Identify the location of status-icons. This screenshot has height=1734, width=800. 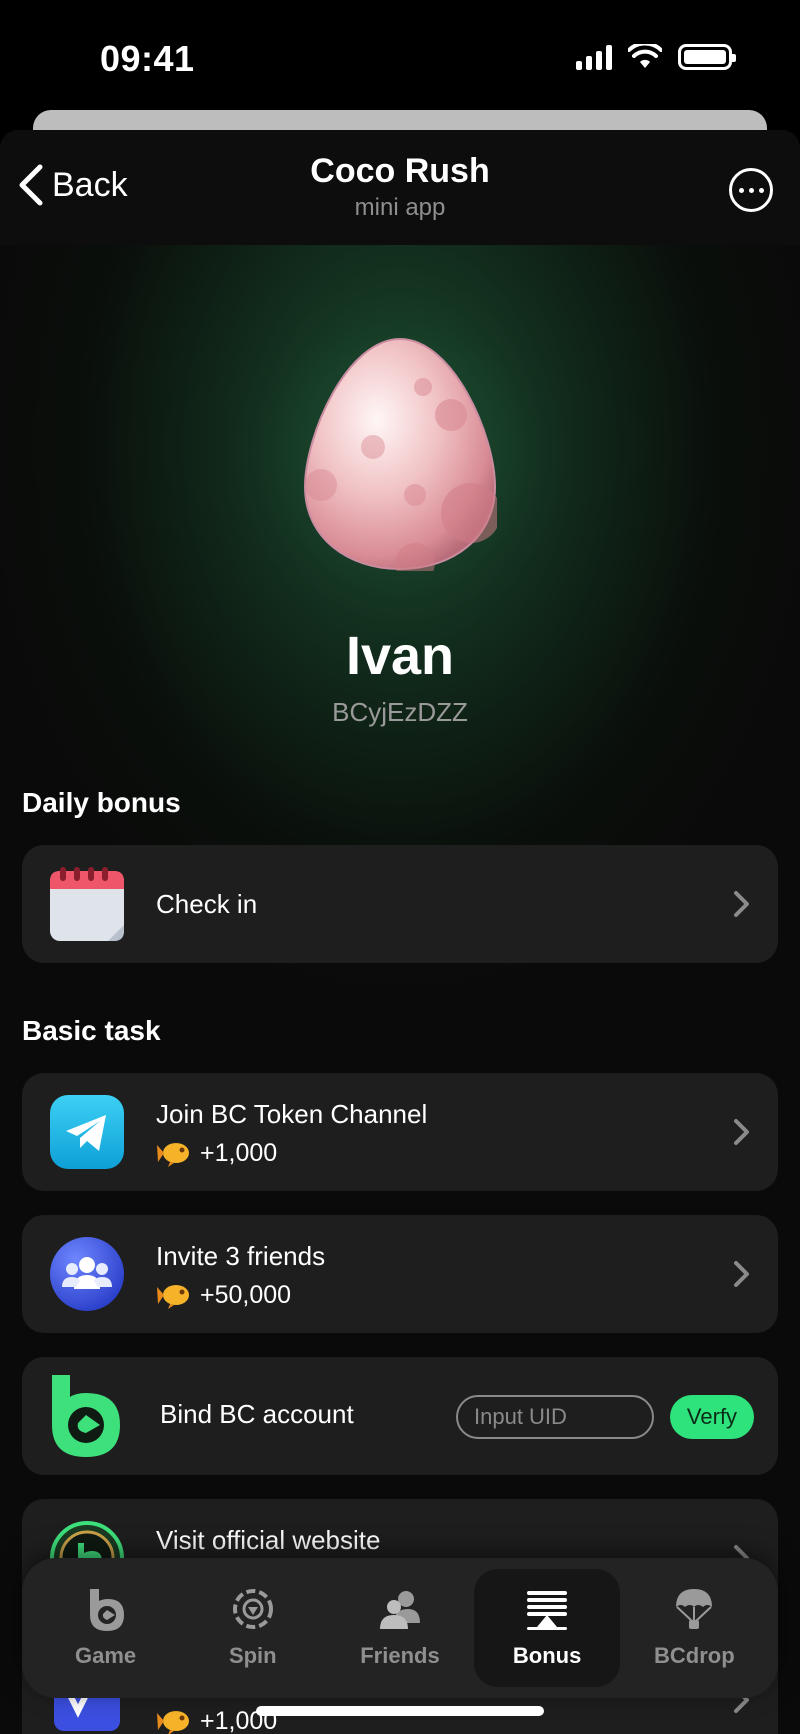
(656, 57).